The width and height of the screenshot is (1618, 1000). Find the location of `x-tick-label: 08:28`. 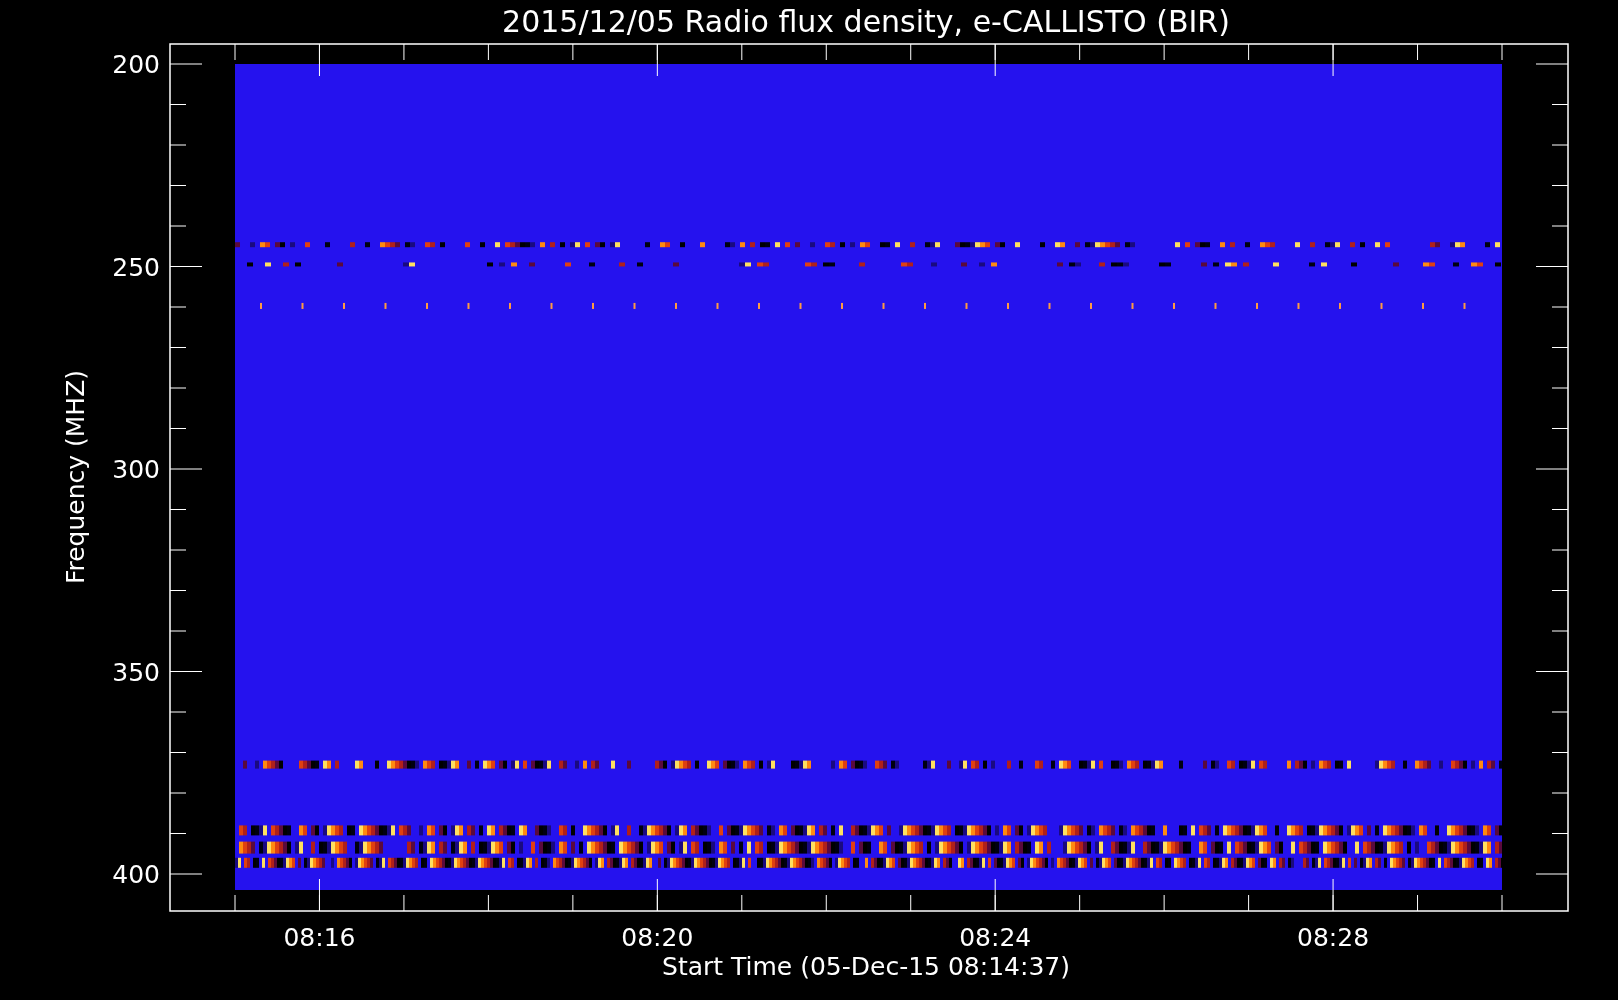

x-tick-label: 08:28 is located at coordinates (1333, 937).